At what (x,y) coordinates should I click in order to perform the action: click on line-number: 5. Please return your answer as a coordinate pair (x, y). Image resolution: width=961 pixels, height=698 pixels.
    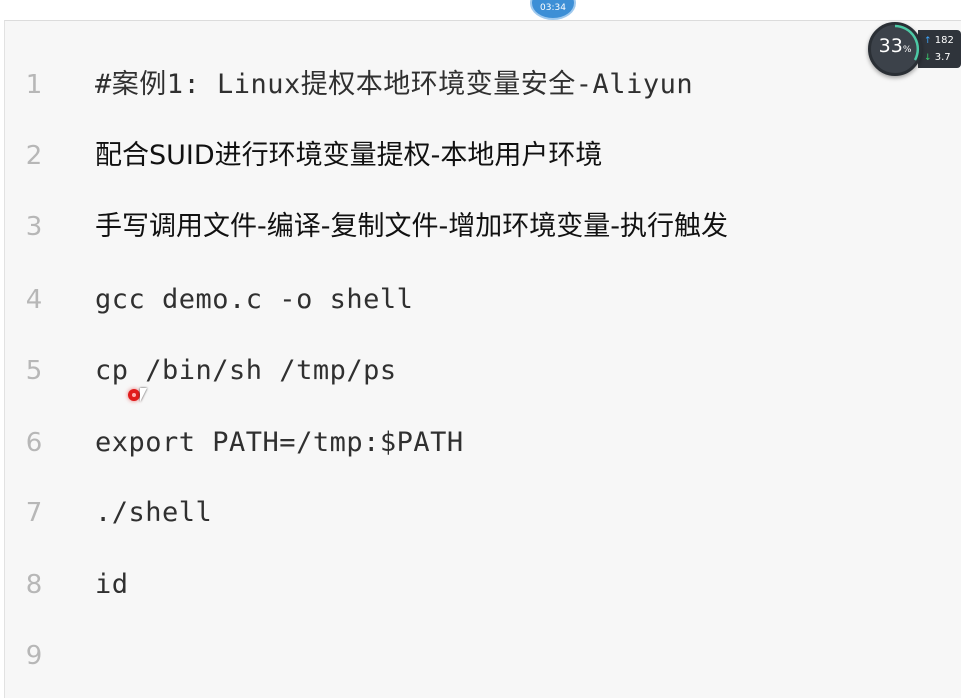
    Looking at the image, I should click on (34, 371).